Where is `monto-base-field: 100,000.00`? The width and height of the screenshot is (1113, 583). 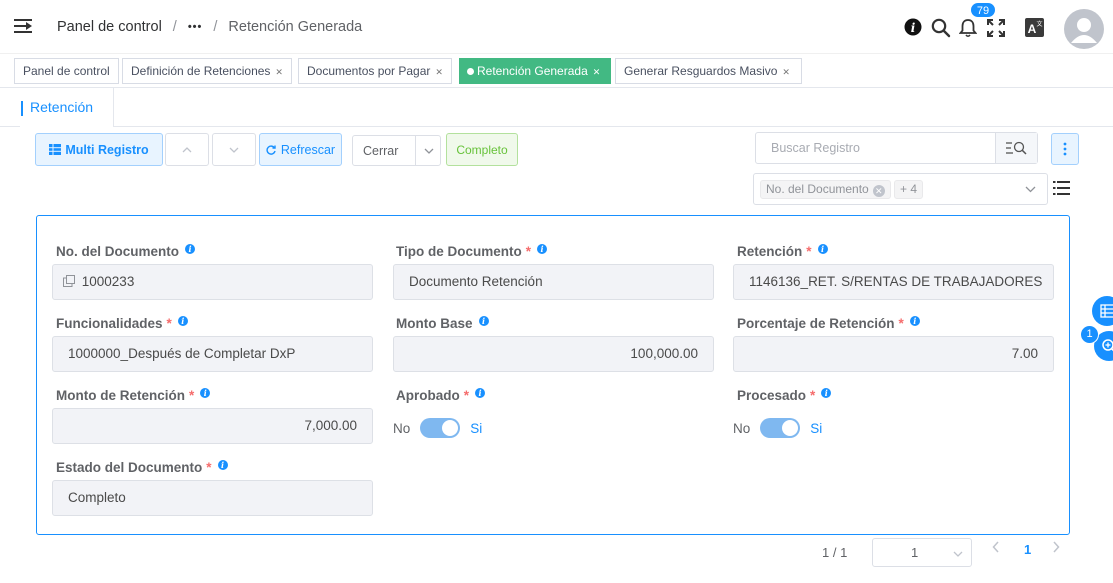 monto-base-field: 100,000.00 is located at coordinates (553, 354).